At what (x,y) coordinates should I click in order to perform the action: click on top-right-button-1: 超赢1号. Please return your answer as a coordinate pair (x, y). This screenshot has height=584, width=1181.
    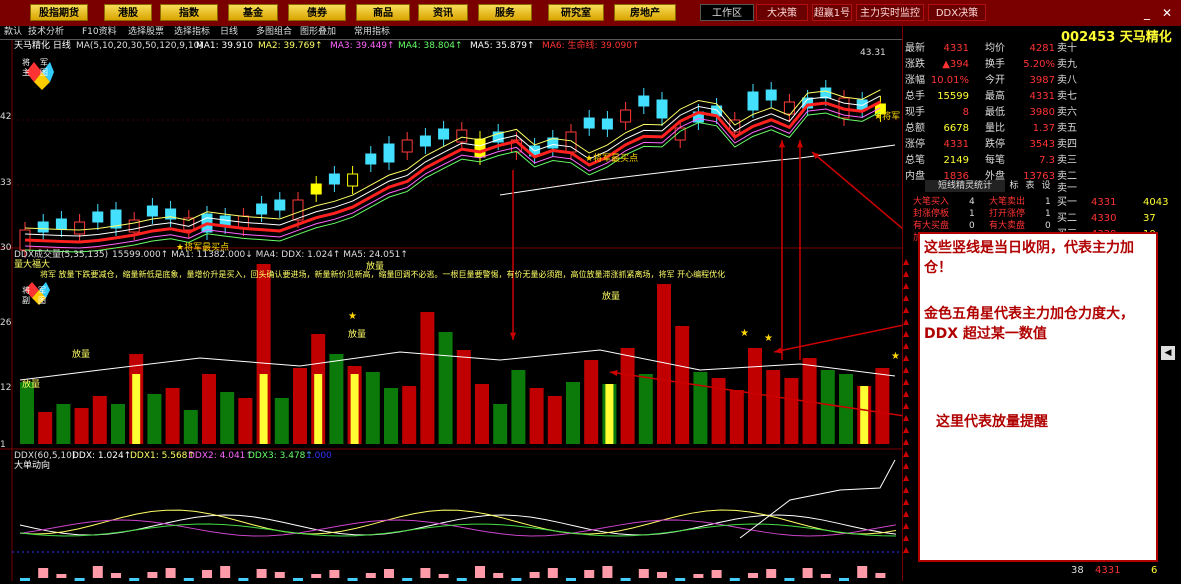
    Looking at the image, I should click on (832, 12).